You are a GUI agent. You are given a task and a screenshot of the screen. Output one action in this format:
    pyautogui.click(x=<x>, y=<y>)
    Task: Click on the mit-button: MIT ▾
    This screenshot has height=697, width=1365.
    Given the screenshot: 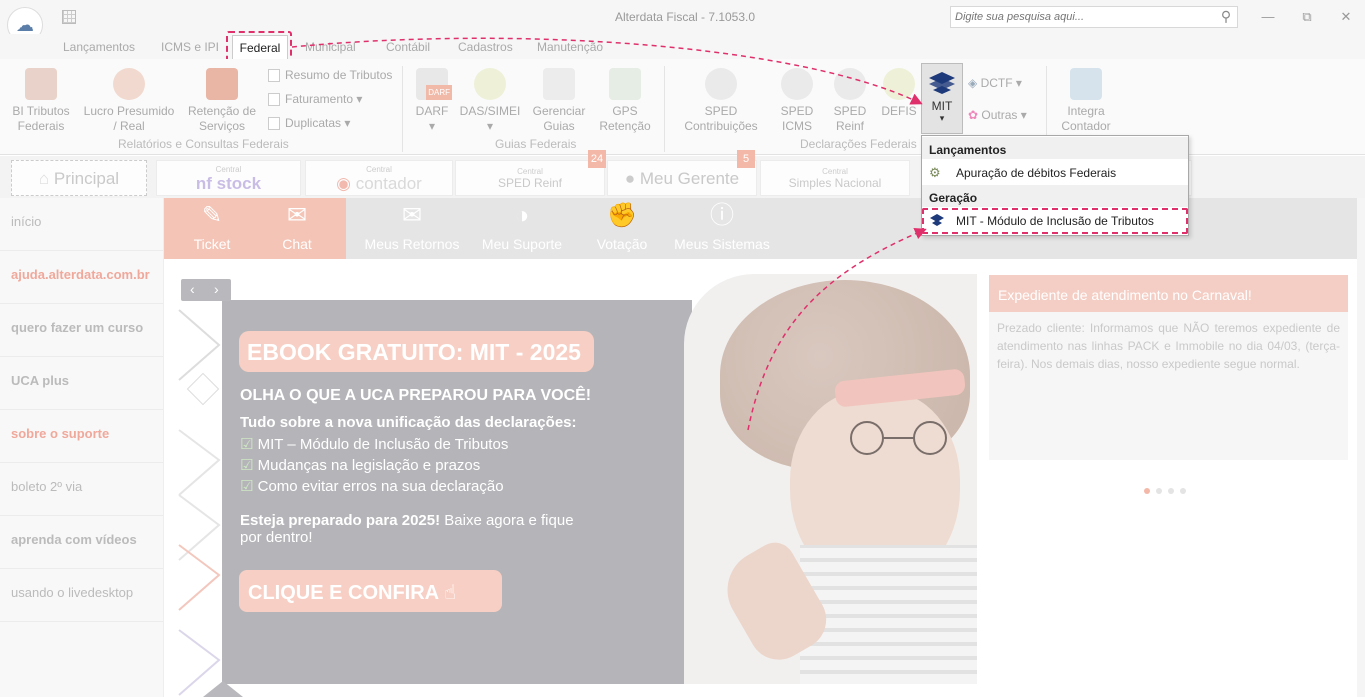 What is the action you would take?
    pyautogui.click(x=942, y=98)
    